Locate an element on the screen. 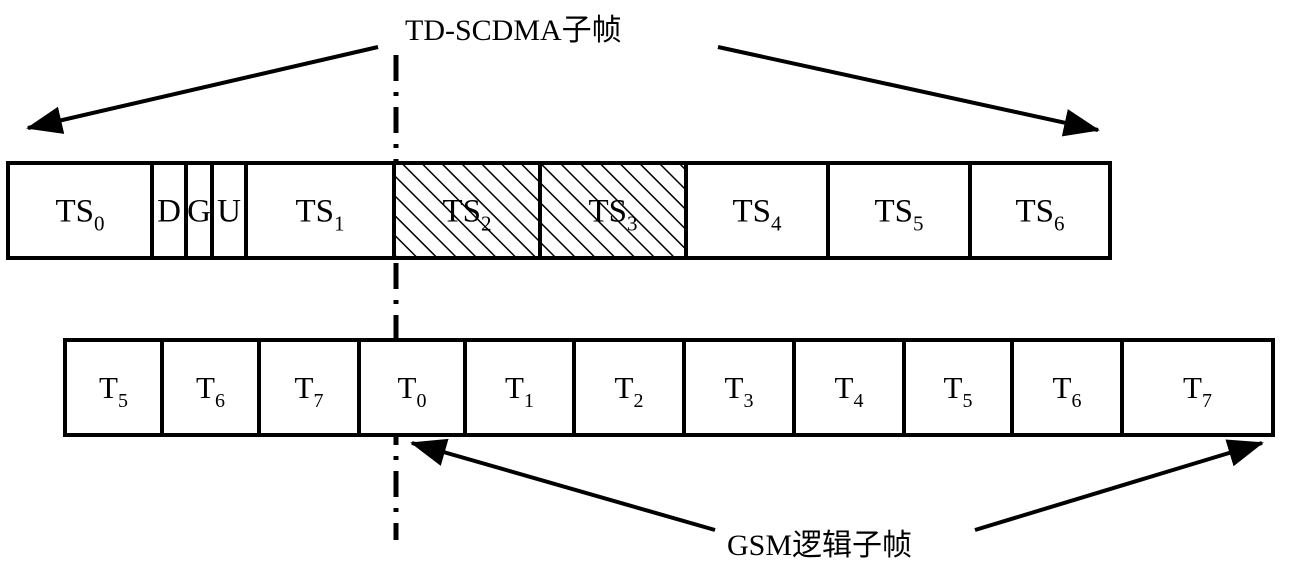 The height and width of the screenshot is (579, 1294). td-scdma-timeslot-cell-label: G is located at coordinates (199, 212).